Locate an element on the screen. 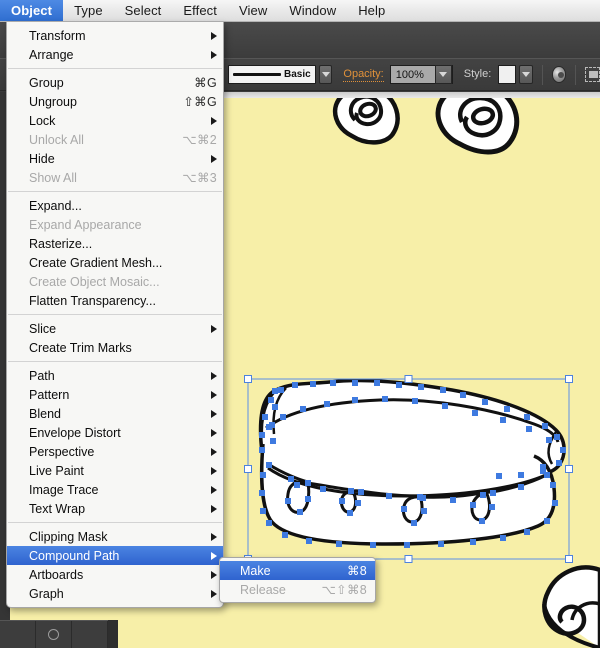 This screenshot has width=600, height=648. transparency-icon is located at coordinates (559, 74).